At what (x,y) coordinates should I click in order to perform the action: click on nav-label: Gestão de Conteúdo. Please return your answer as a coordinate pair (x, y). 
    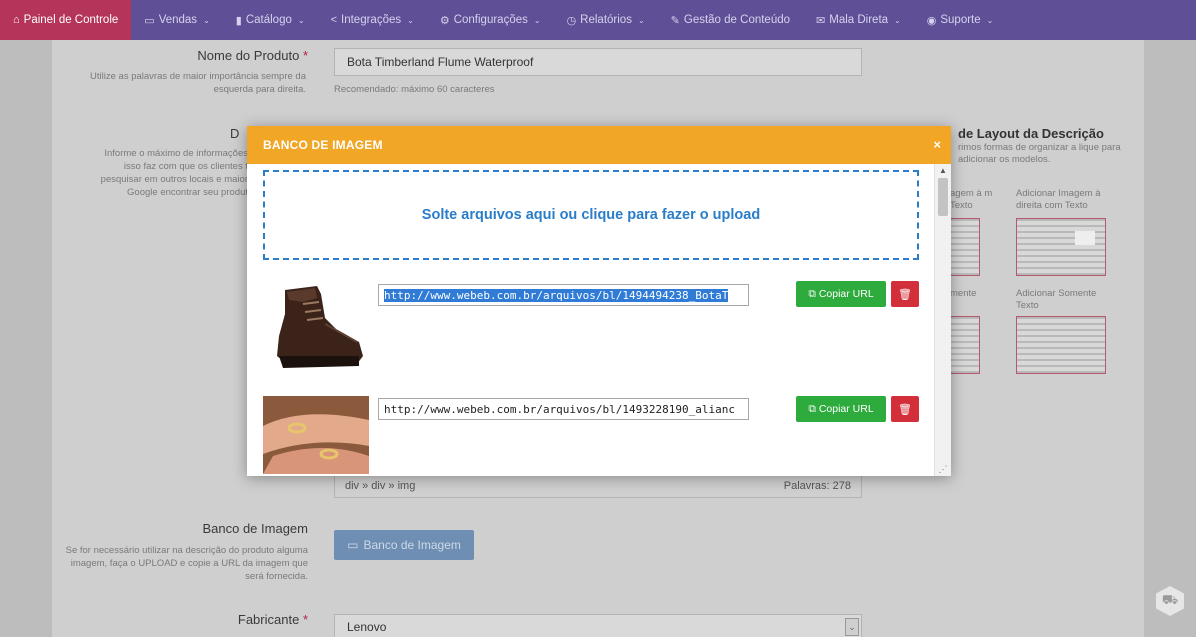
    Looking at the image, I should click on (737, 20).